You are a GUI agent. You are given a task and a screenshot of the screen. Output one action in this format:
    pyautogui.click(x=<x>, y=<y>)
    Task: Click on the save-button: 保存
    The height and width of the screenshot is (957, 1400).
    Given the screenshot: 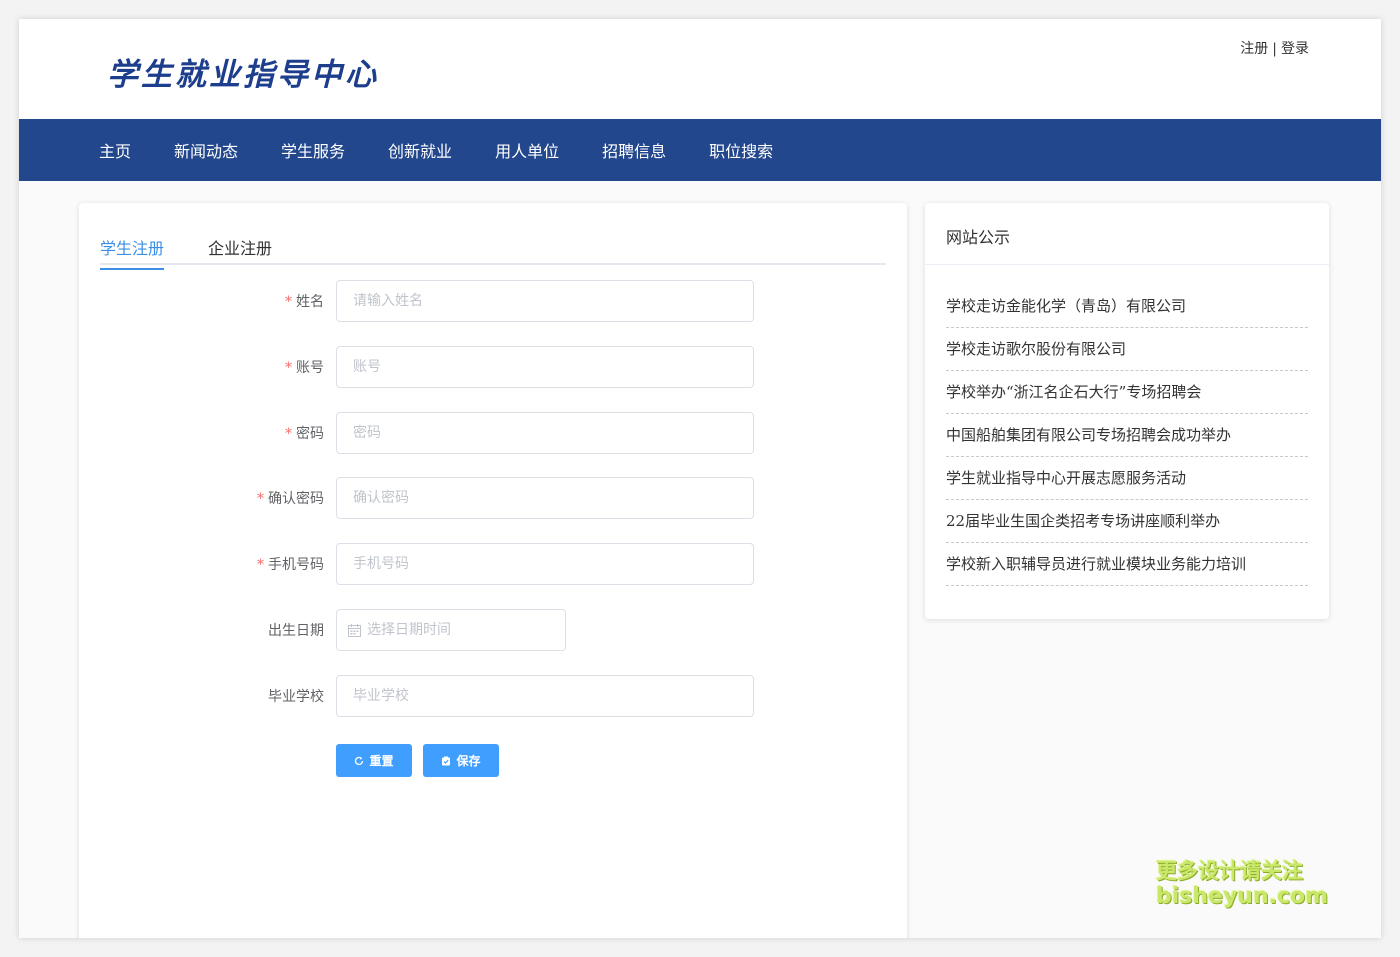 What is the action you would take?
    pyautogui.click(x=461, y=760)
    